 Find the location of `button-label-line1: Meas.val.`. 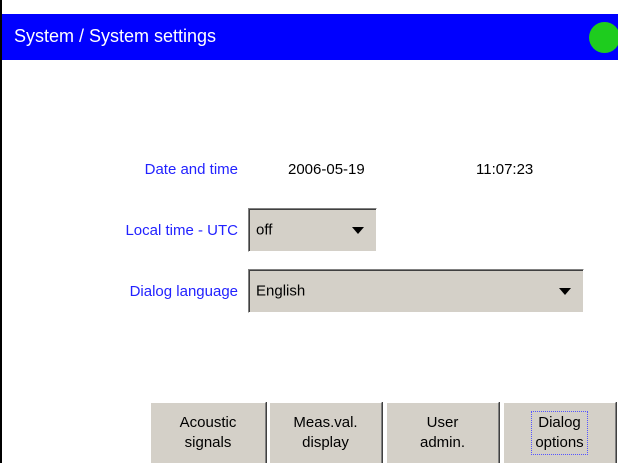

button-label-line1: Meas.val. is located at coordinates (325, 422).